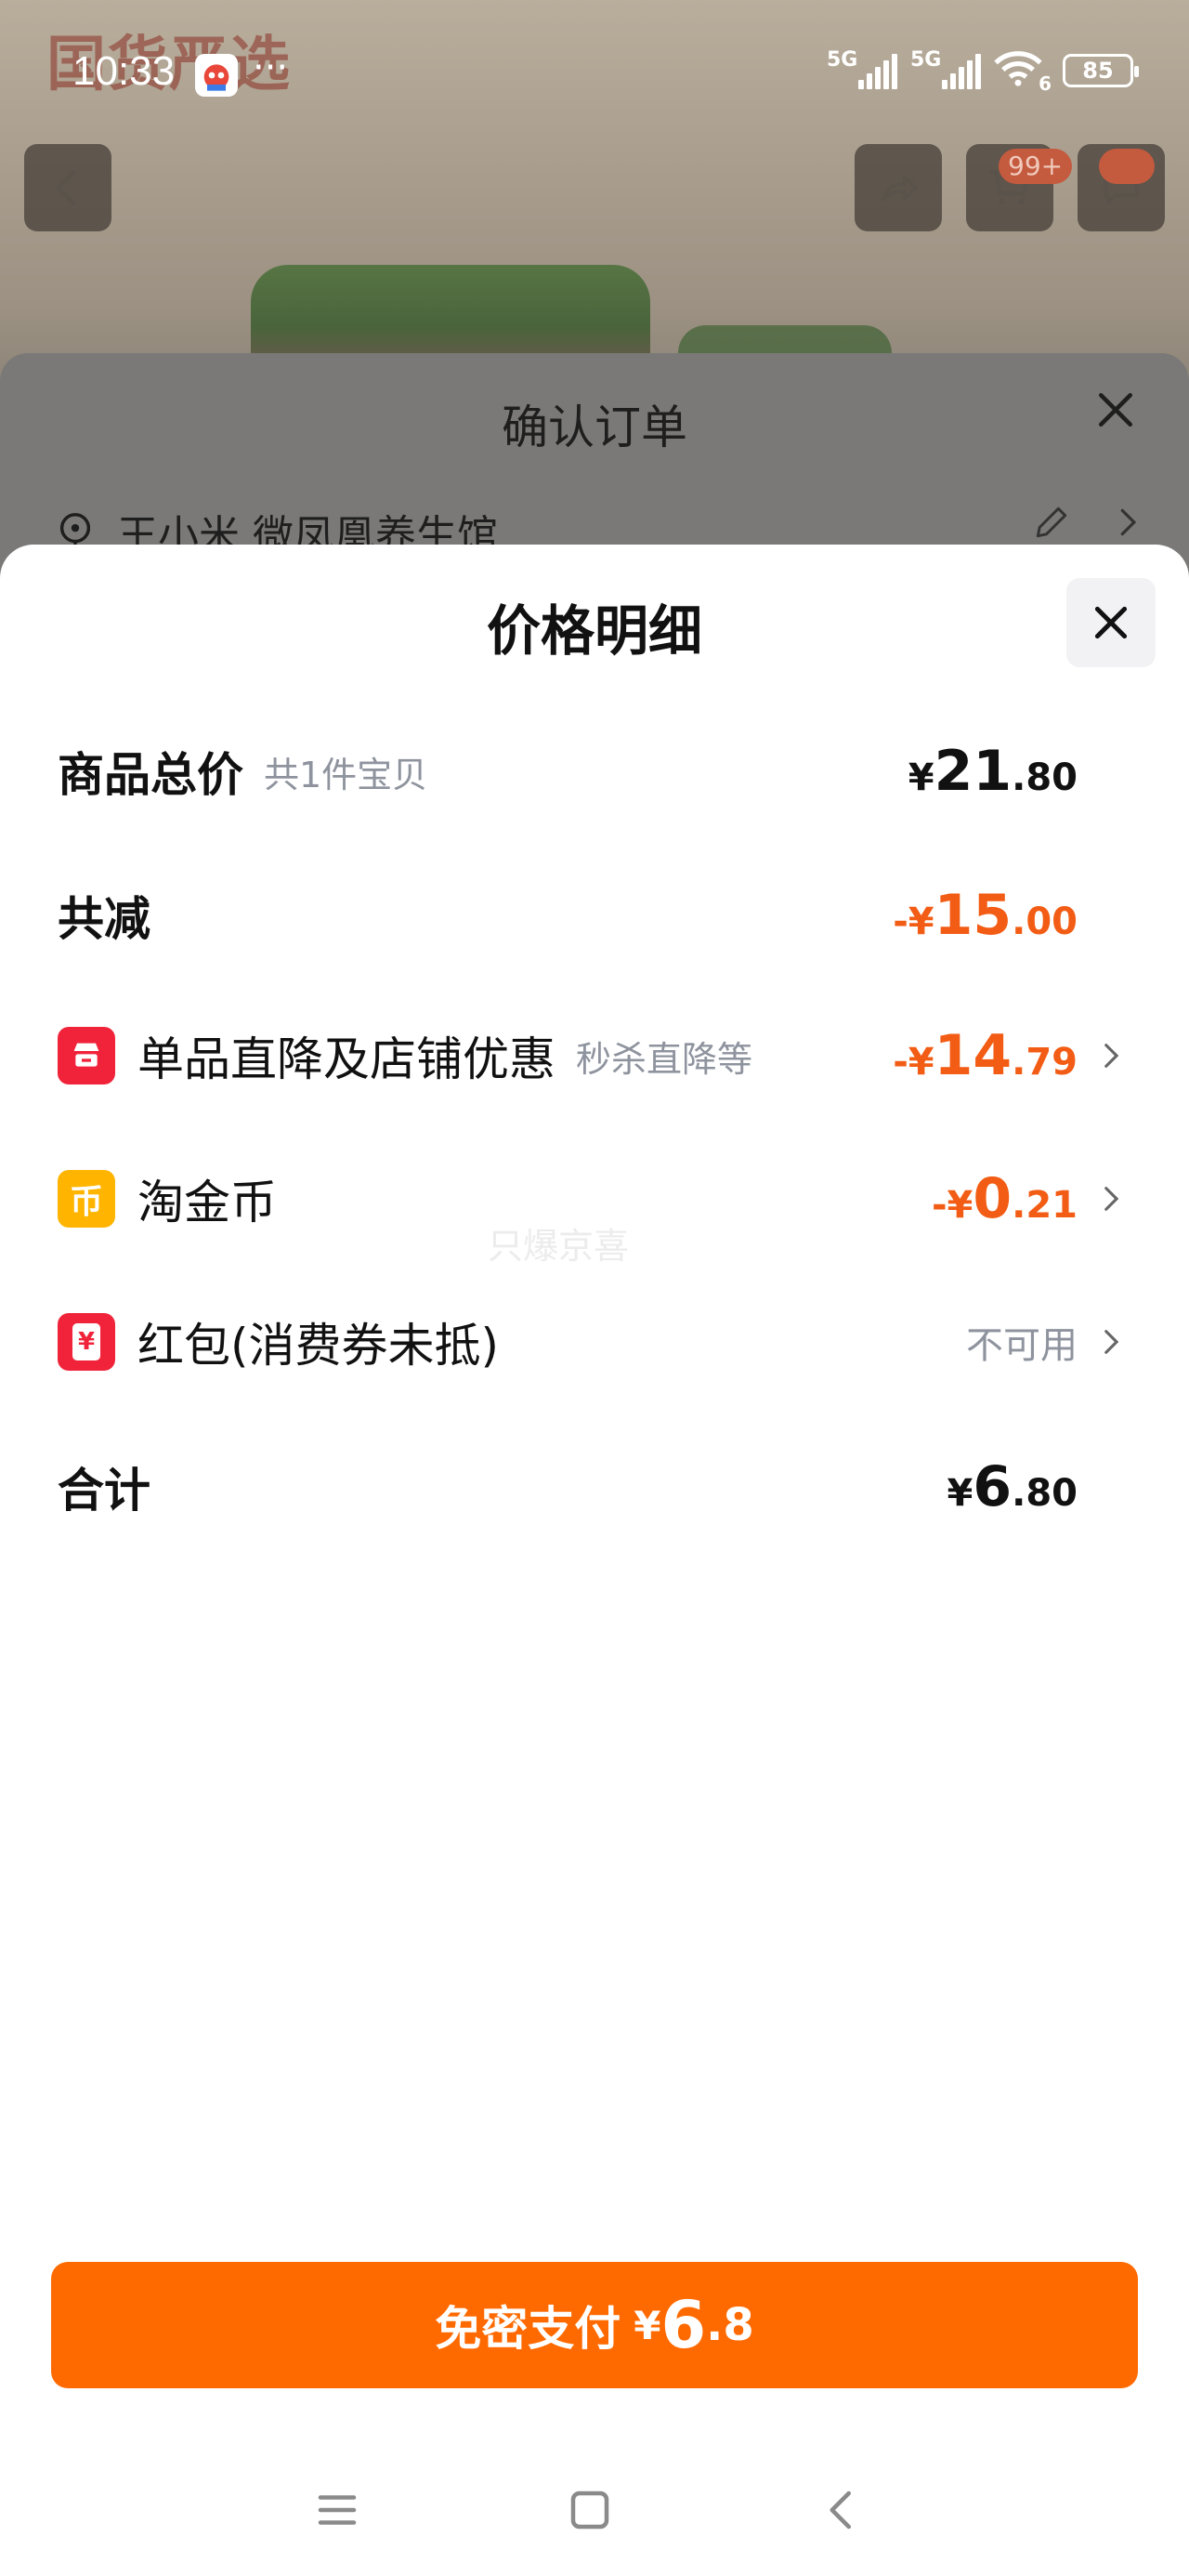 The image size is (1189, 2576). Describe the element at coordinates (124, 71) in the screenshot. I see `status-time: 10:33` at that location.